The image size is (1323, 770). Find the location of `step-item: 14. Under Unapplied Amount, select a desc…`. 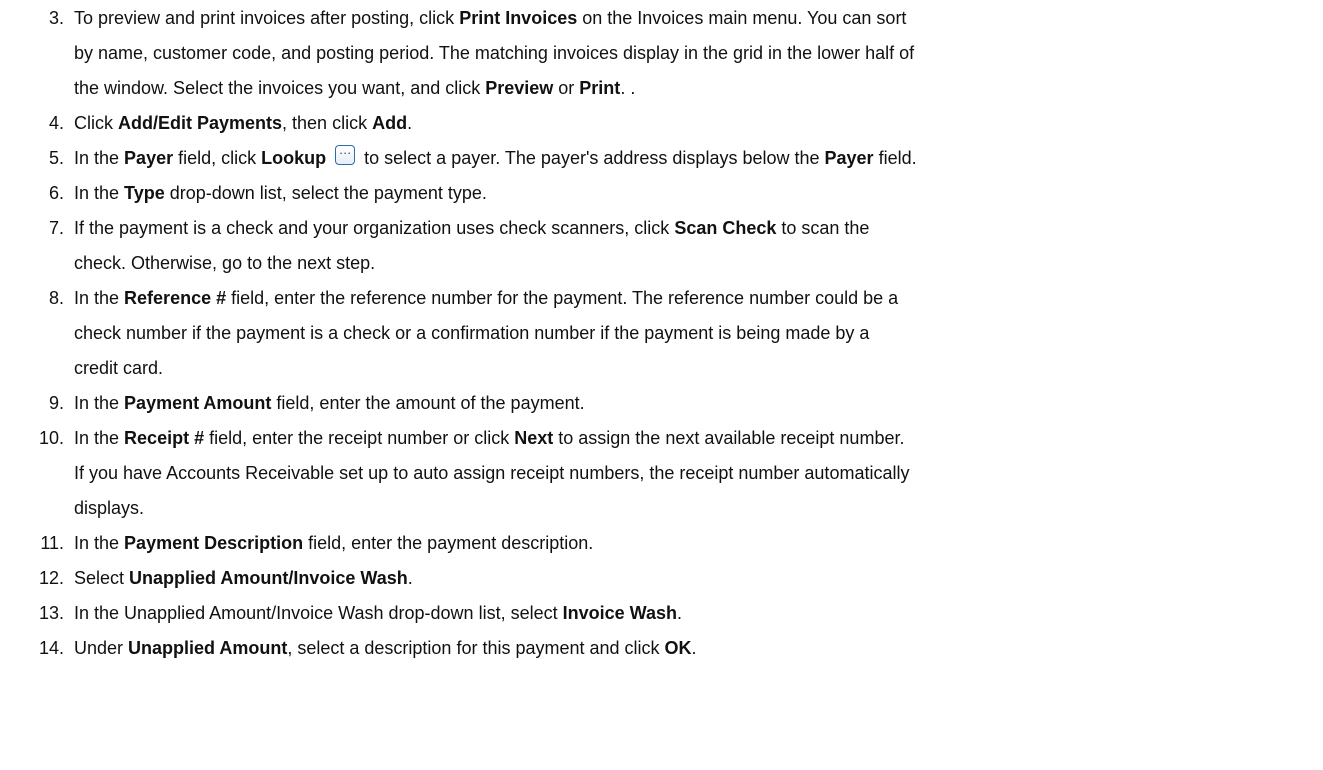

step-item: 14. Under Unapplied Amount, select a desc… is located at coordinates (661, 648).